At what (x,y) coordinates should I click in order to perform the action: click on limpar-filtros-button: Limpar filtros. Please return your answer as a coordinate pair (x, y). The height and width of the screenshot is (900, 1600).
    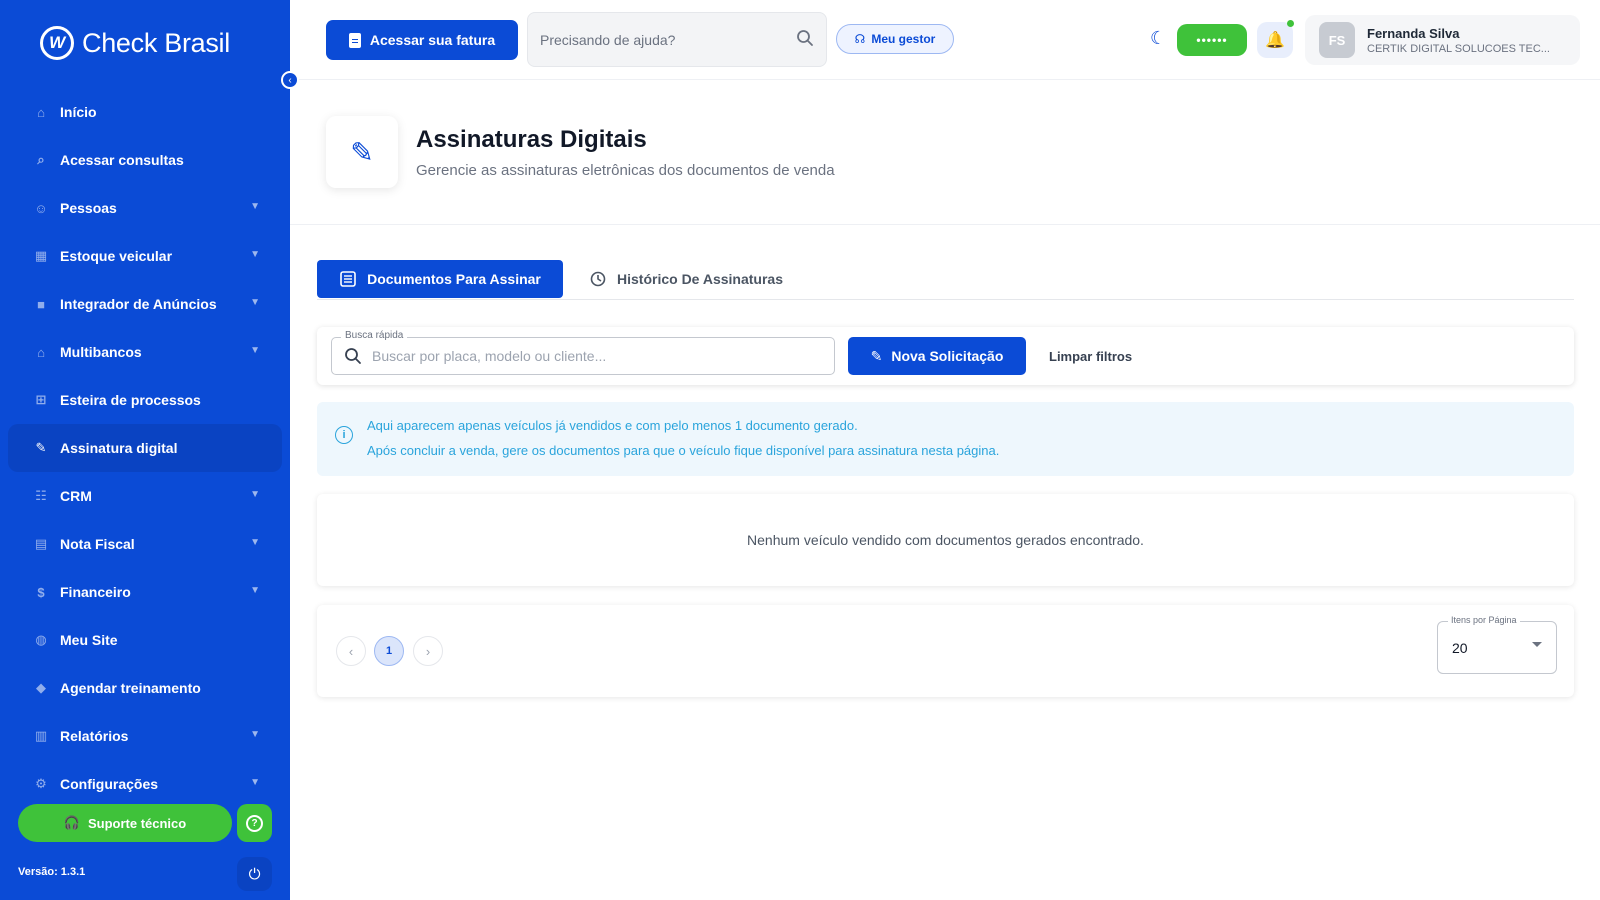
    Looking at the image, I should click on (1090, 356).